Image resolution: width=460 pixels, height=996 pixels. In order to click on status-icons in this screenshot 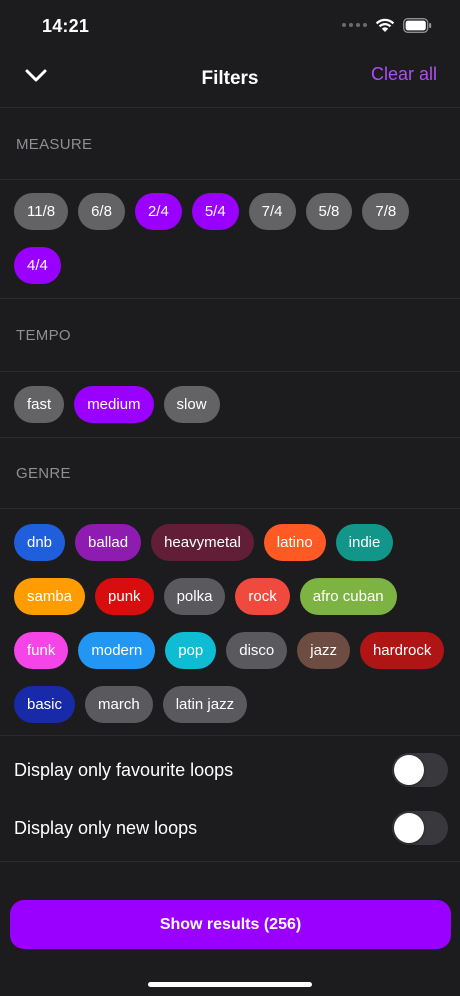, I will do `click(387, 25)`.